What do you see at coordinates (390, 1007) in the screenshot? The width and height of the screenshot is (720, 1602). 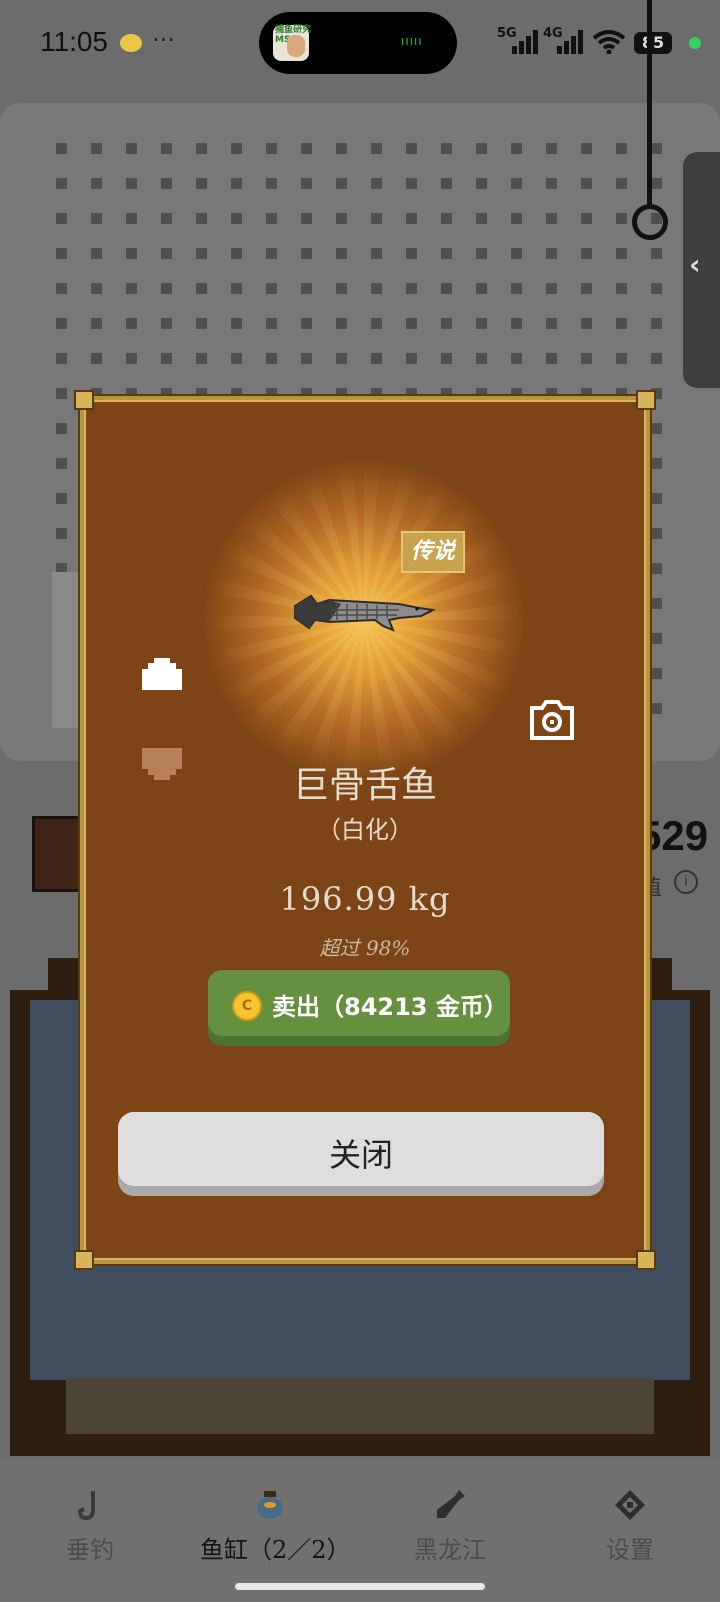 I see `sell-button-label: 卖出（84213 金币）` at bounding box center [390, 1007].